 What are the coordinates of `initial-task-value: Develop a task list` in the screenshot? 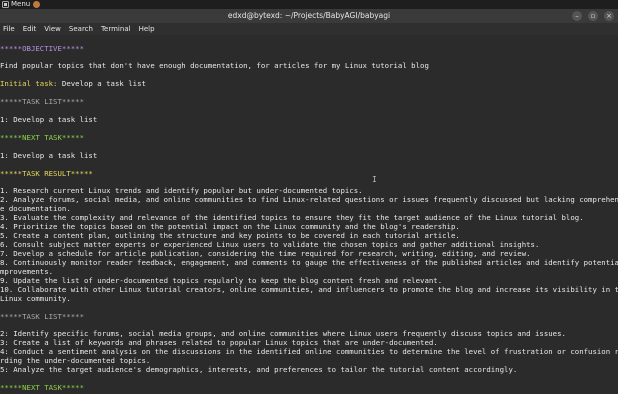 It's located at (101, 83).